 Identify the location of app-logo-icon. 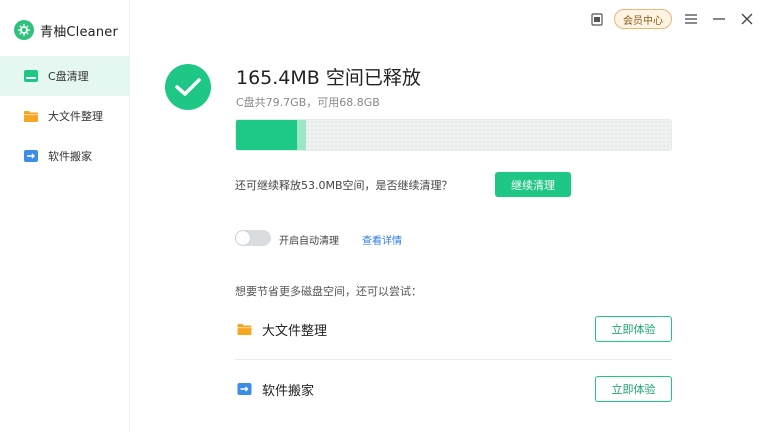
(24, 30).